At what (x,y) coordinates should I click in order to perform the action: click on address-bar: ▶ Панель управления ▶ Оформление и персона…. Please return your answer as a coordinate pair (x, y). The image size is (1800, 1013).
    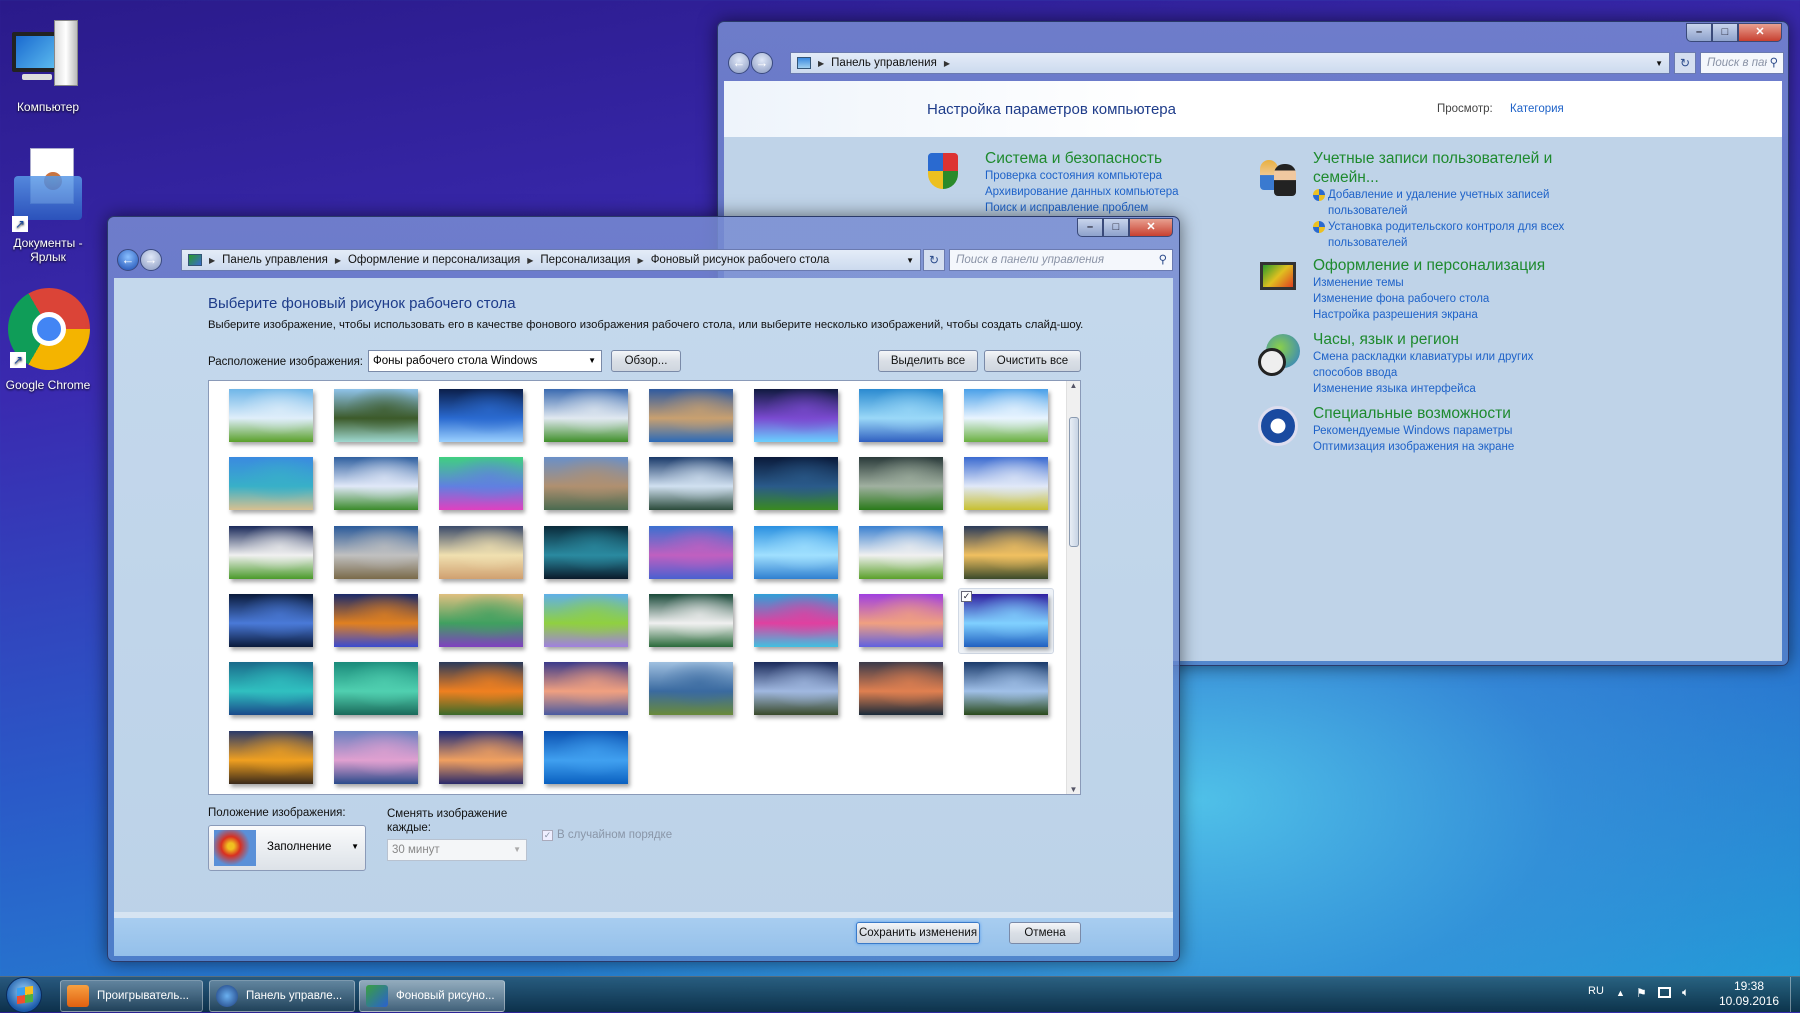
    Looking at the image, I should click on (551, 260).